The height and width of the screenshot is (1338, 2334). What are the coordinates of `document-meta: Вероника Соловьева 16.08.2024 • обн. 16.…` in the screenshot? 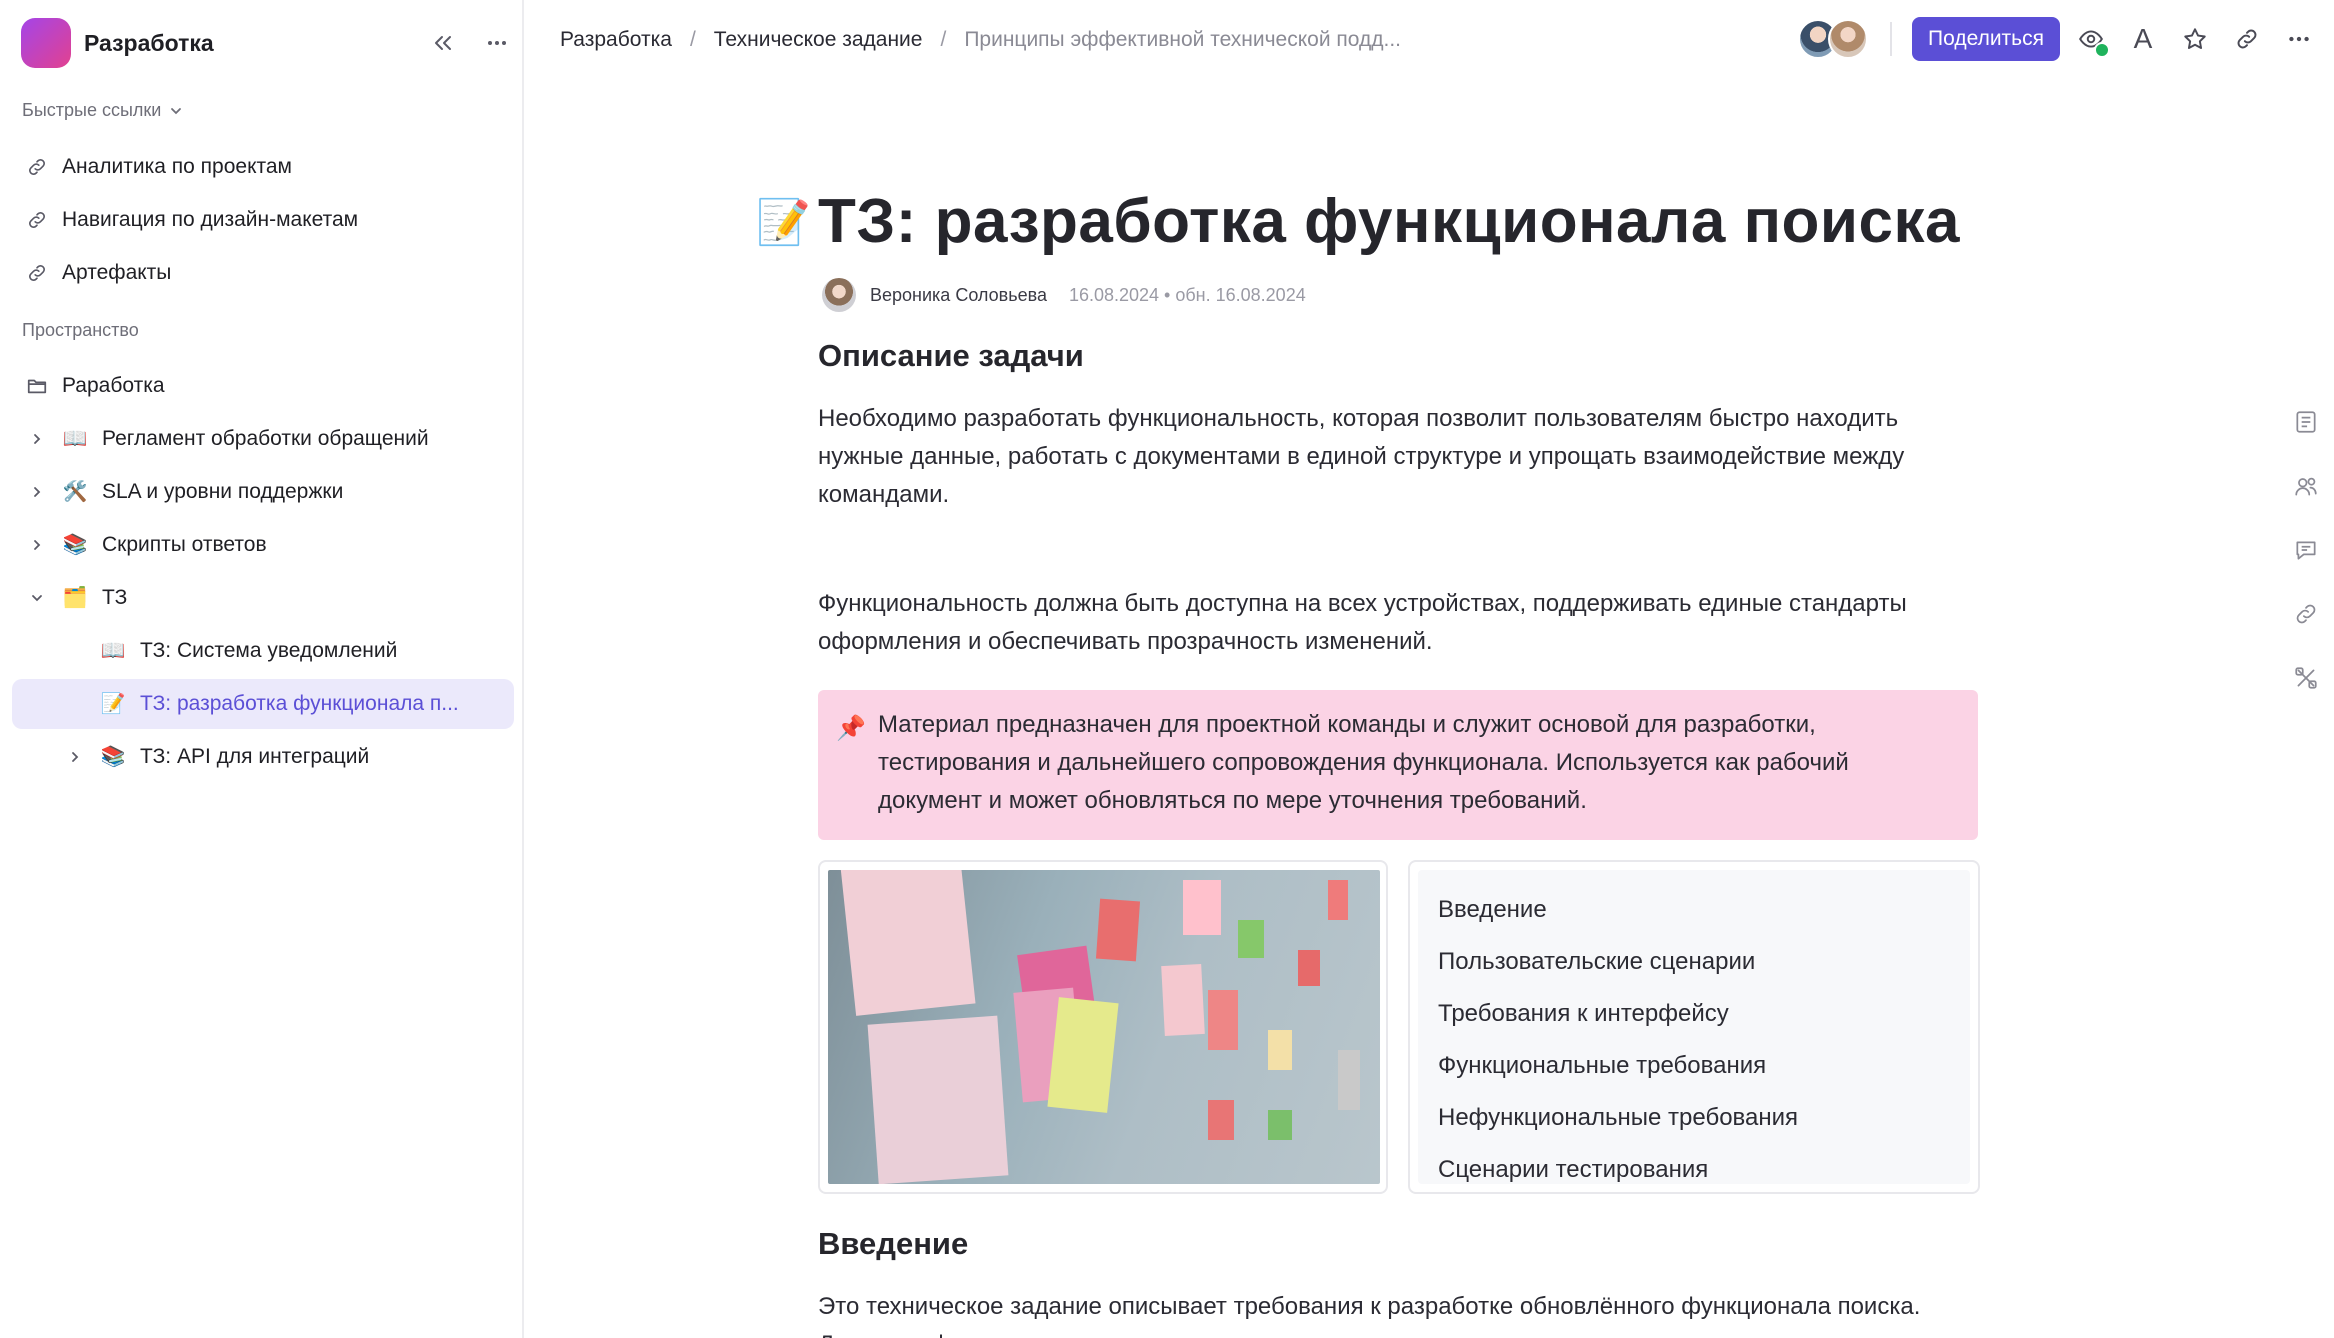 It's located at (1064, 295).